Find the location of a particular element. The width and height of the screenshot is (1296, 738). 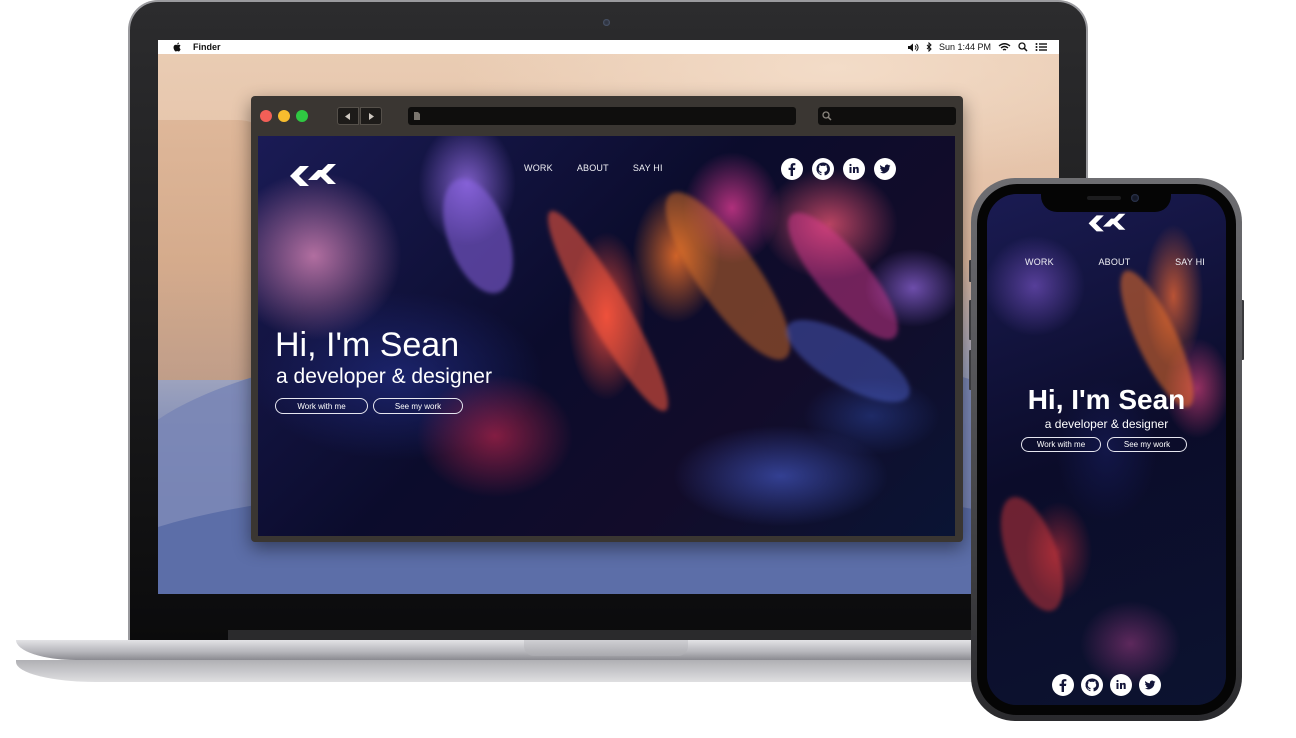

browser-toolbar is located at coordinates (607, 115).